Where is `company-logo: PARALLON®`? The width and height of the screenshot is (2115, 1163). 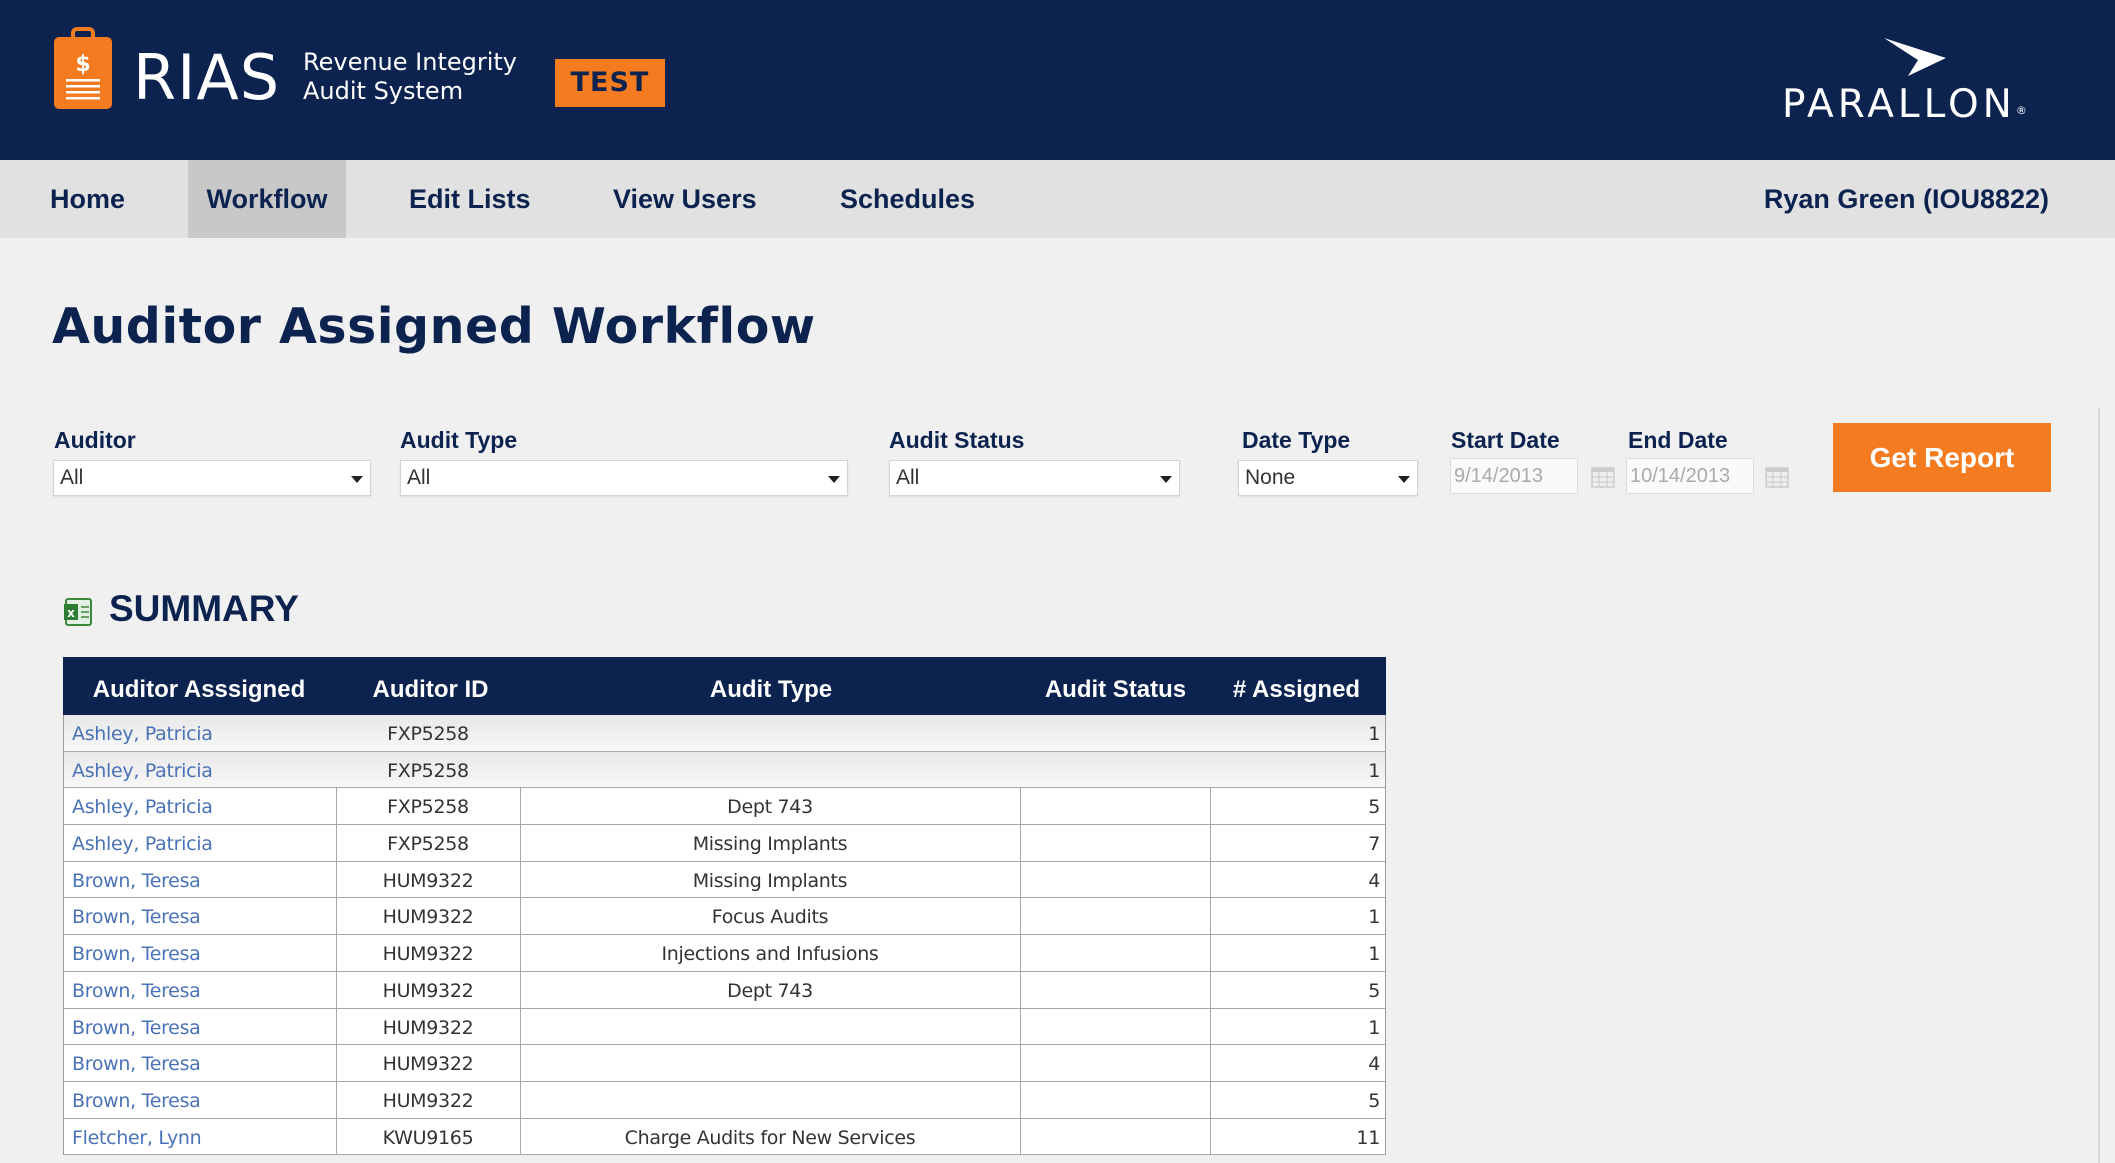
company-logo: PARALLON® is located at coordinates (1904, 105).